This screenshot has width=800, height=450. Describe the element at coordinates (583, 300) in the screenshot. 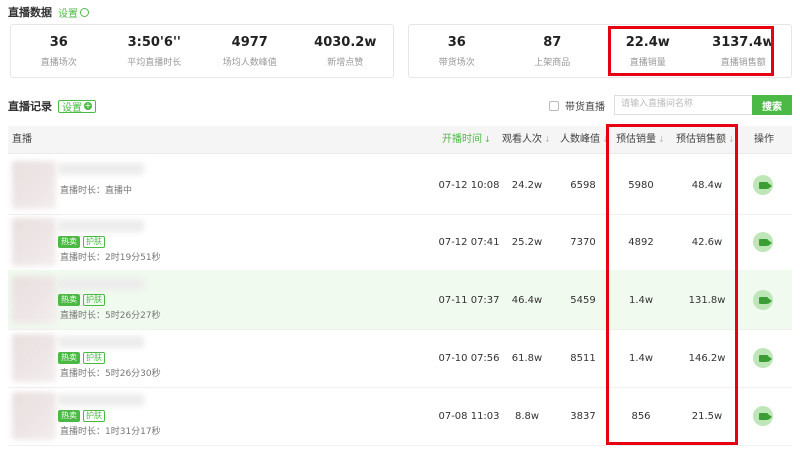

I see `cell-peak: 5459` at that location.